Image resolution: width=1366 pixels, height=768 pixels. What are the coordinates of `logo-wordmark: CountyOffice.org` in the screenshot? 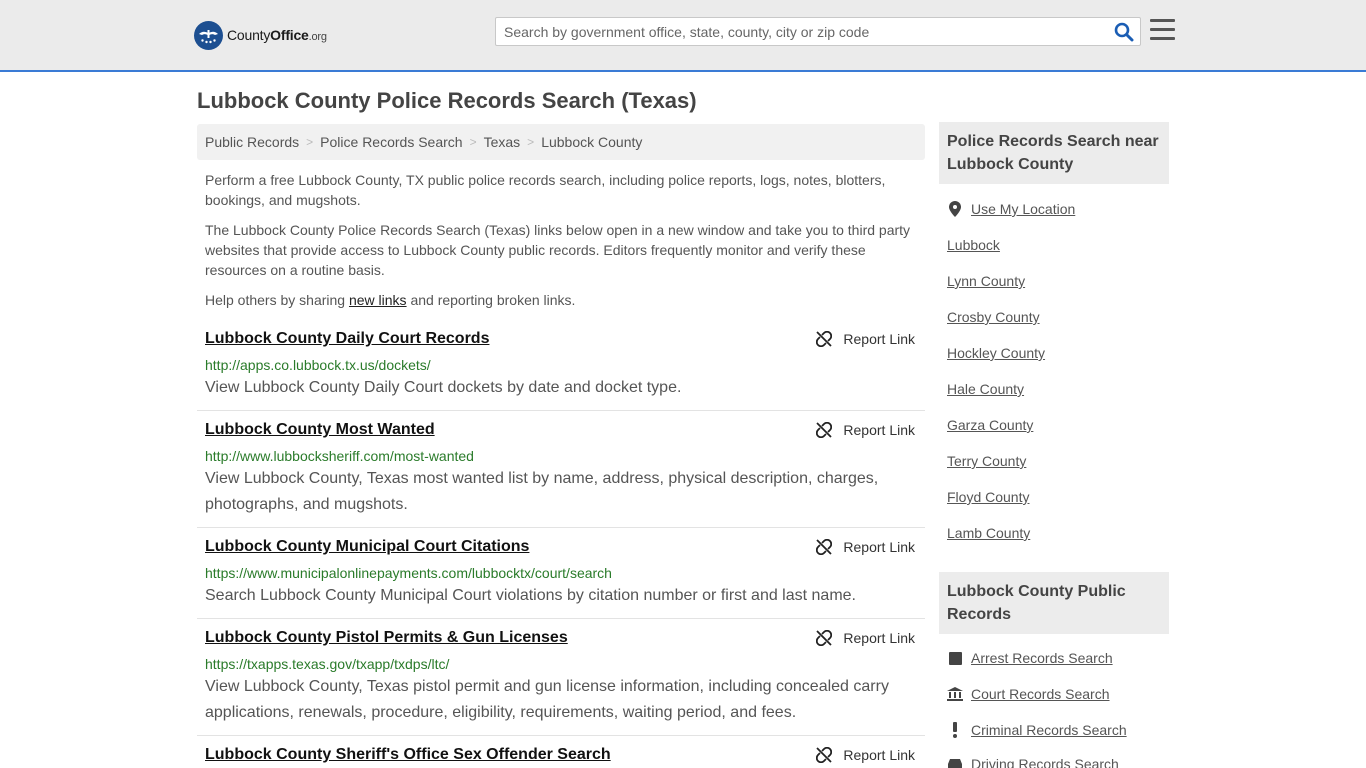 It's located at (277, 35).